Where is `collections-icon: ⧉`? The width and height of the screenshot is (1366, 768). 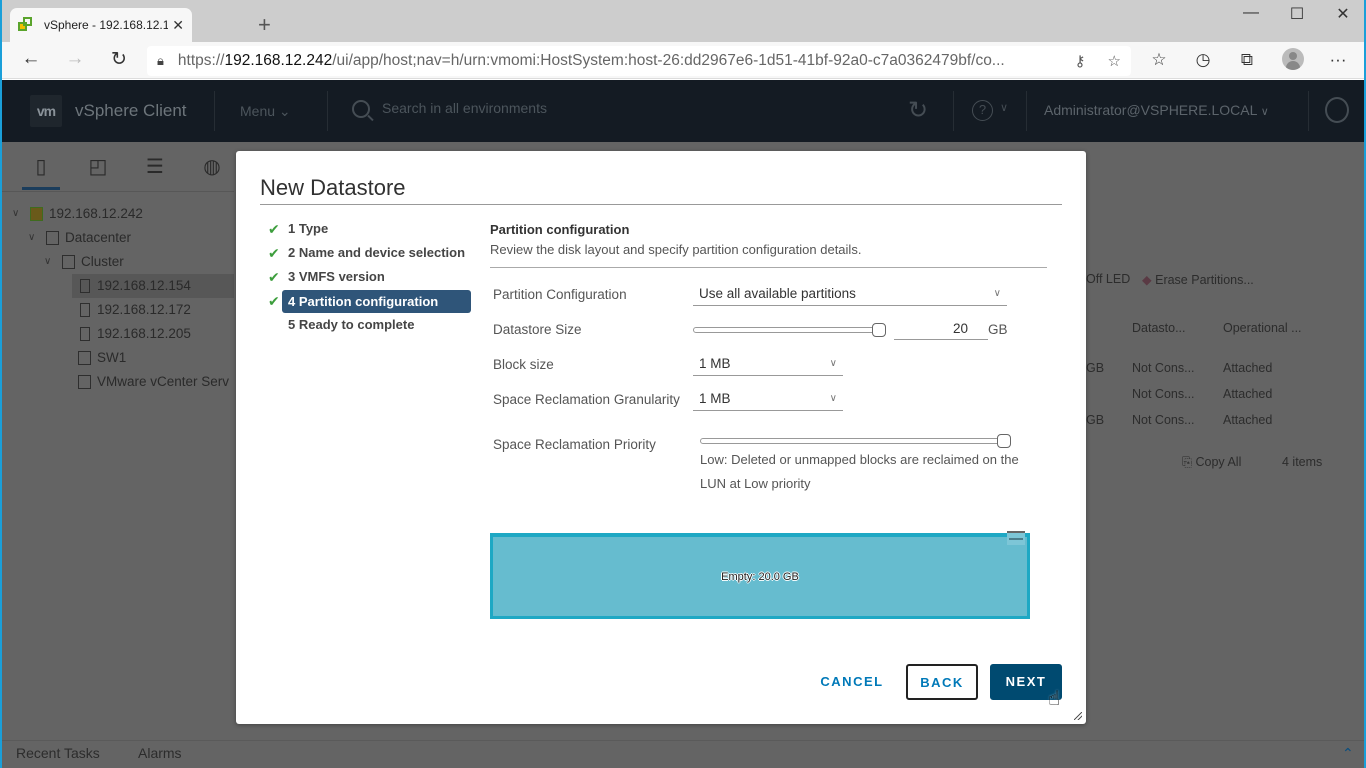 collections-icon: ⧉ is located at coordinates (1247, 60).